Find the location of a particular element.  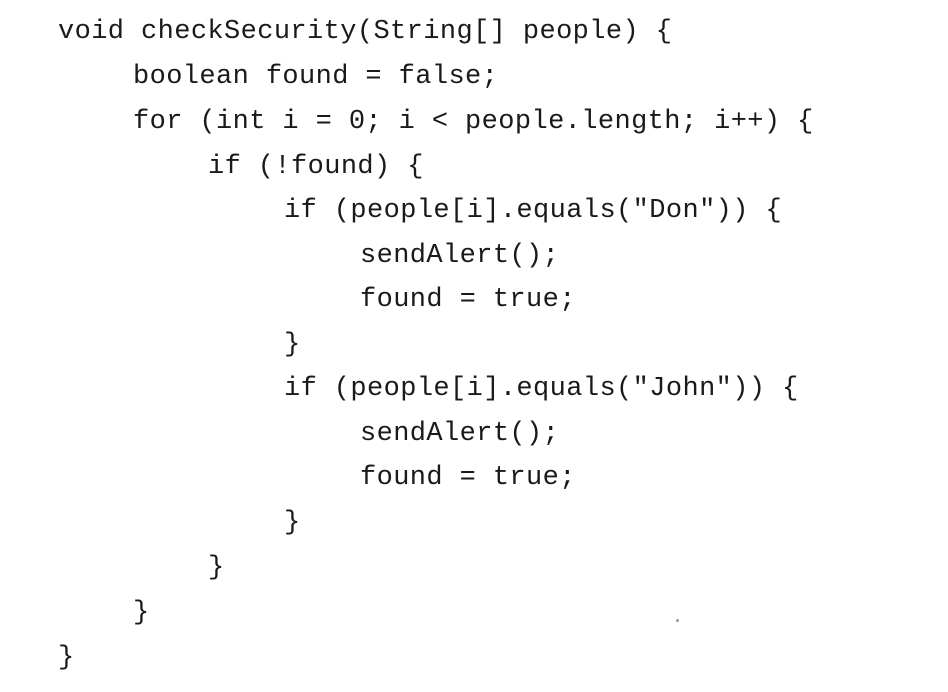

code-line-close-if-not-found: } is located at coordinates (216, 568).